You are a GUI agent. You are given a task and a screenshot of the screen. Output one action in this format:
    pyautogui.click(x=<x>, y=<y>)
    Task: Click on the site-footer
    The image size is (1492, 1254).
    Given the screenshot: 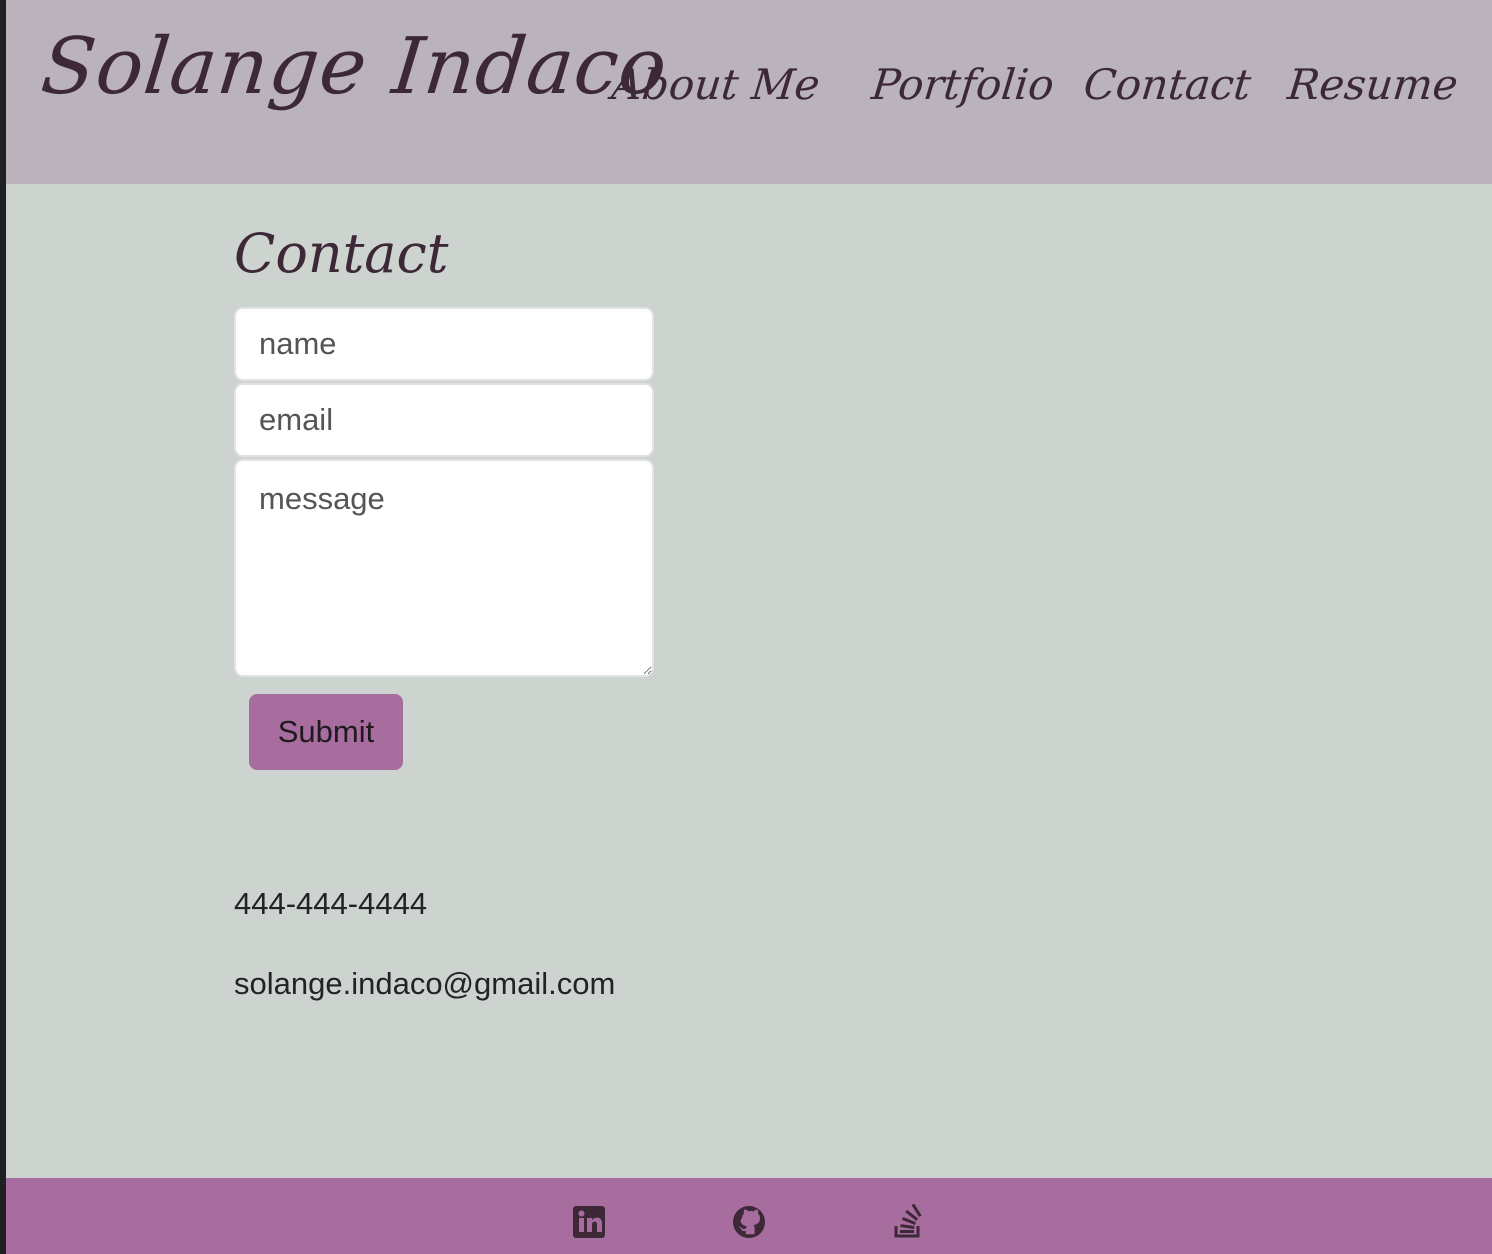 What is the action you would take?
    pyautogui.click(x=749, y=1216)
    